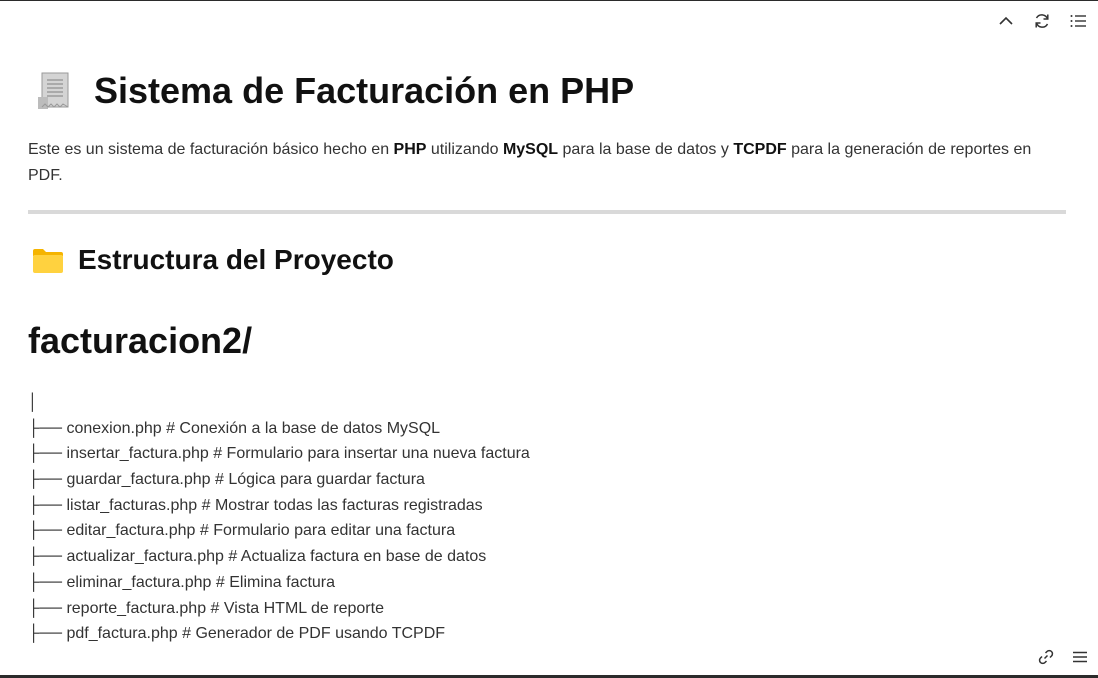 The width and height of the screenshot is (1098, 678). I want to click on link-icon, so click(1046, 657).